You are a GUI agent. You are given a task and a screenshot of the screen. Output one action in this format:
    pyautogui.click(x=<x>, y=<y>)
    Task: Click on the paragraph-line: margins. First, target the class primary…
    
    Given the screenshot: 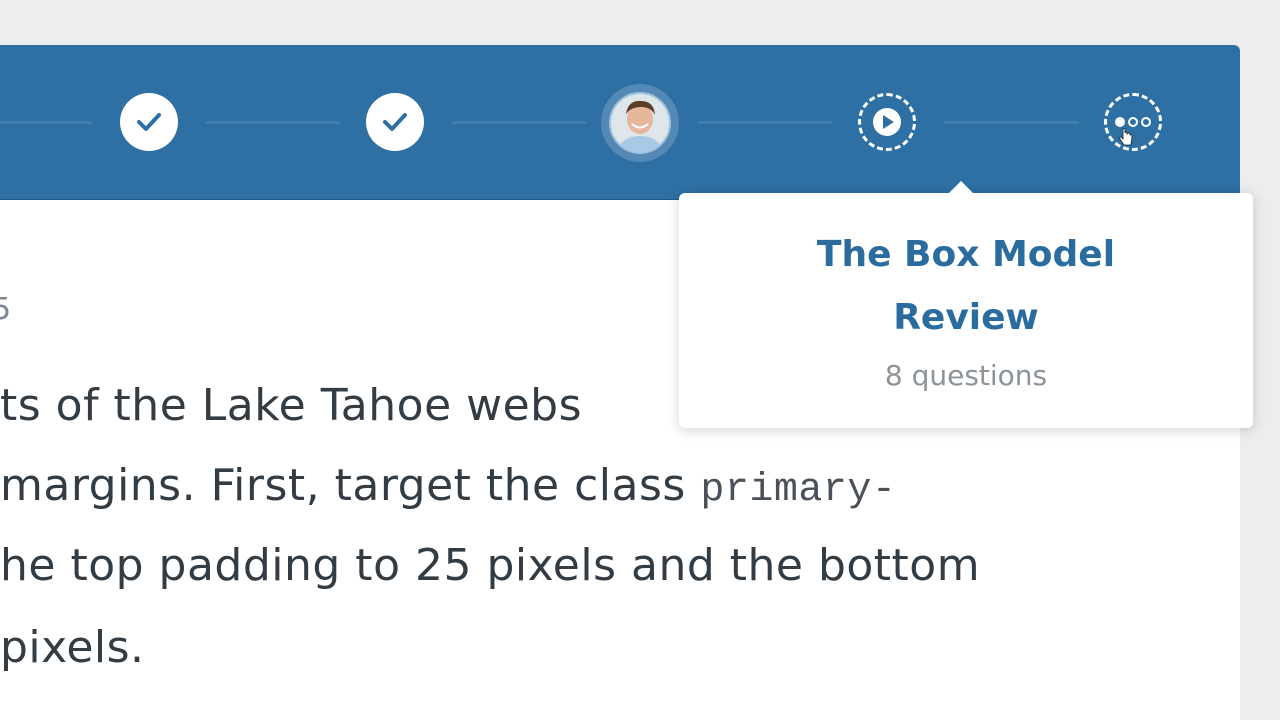 What is the action you would take?
    pyautogui.click(x=448, y=486)
    